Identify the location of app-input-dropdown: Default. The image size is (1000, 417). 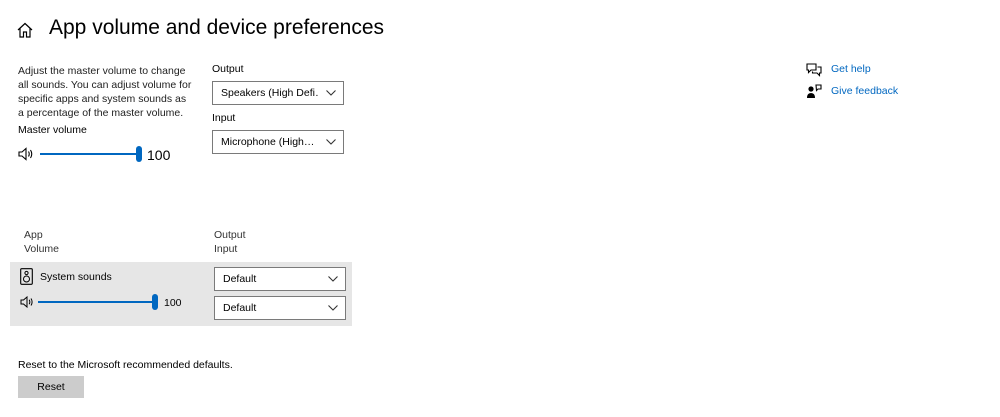
(280, 308).